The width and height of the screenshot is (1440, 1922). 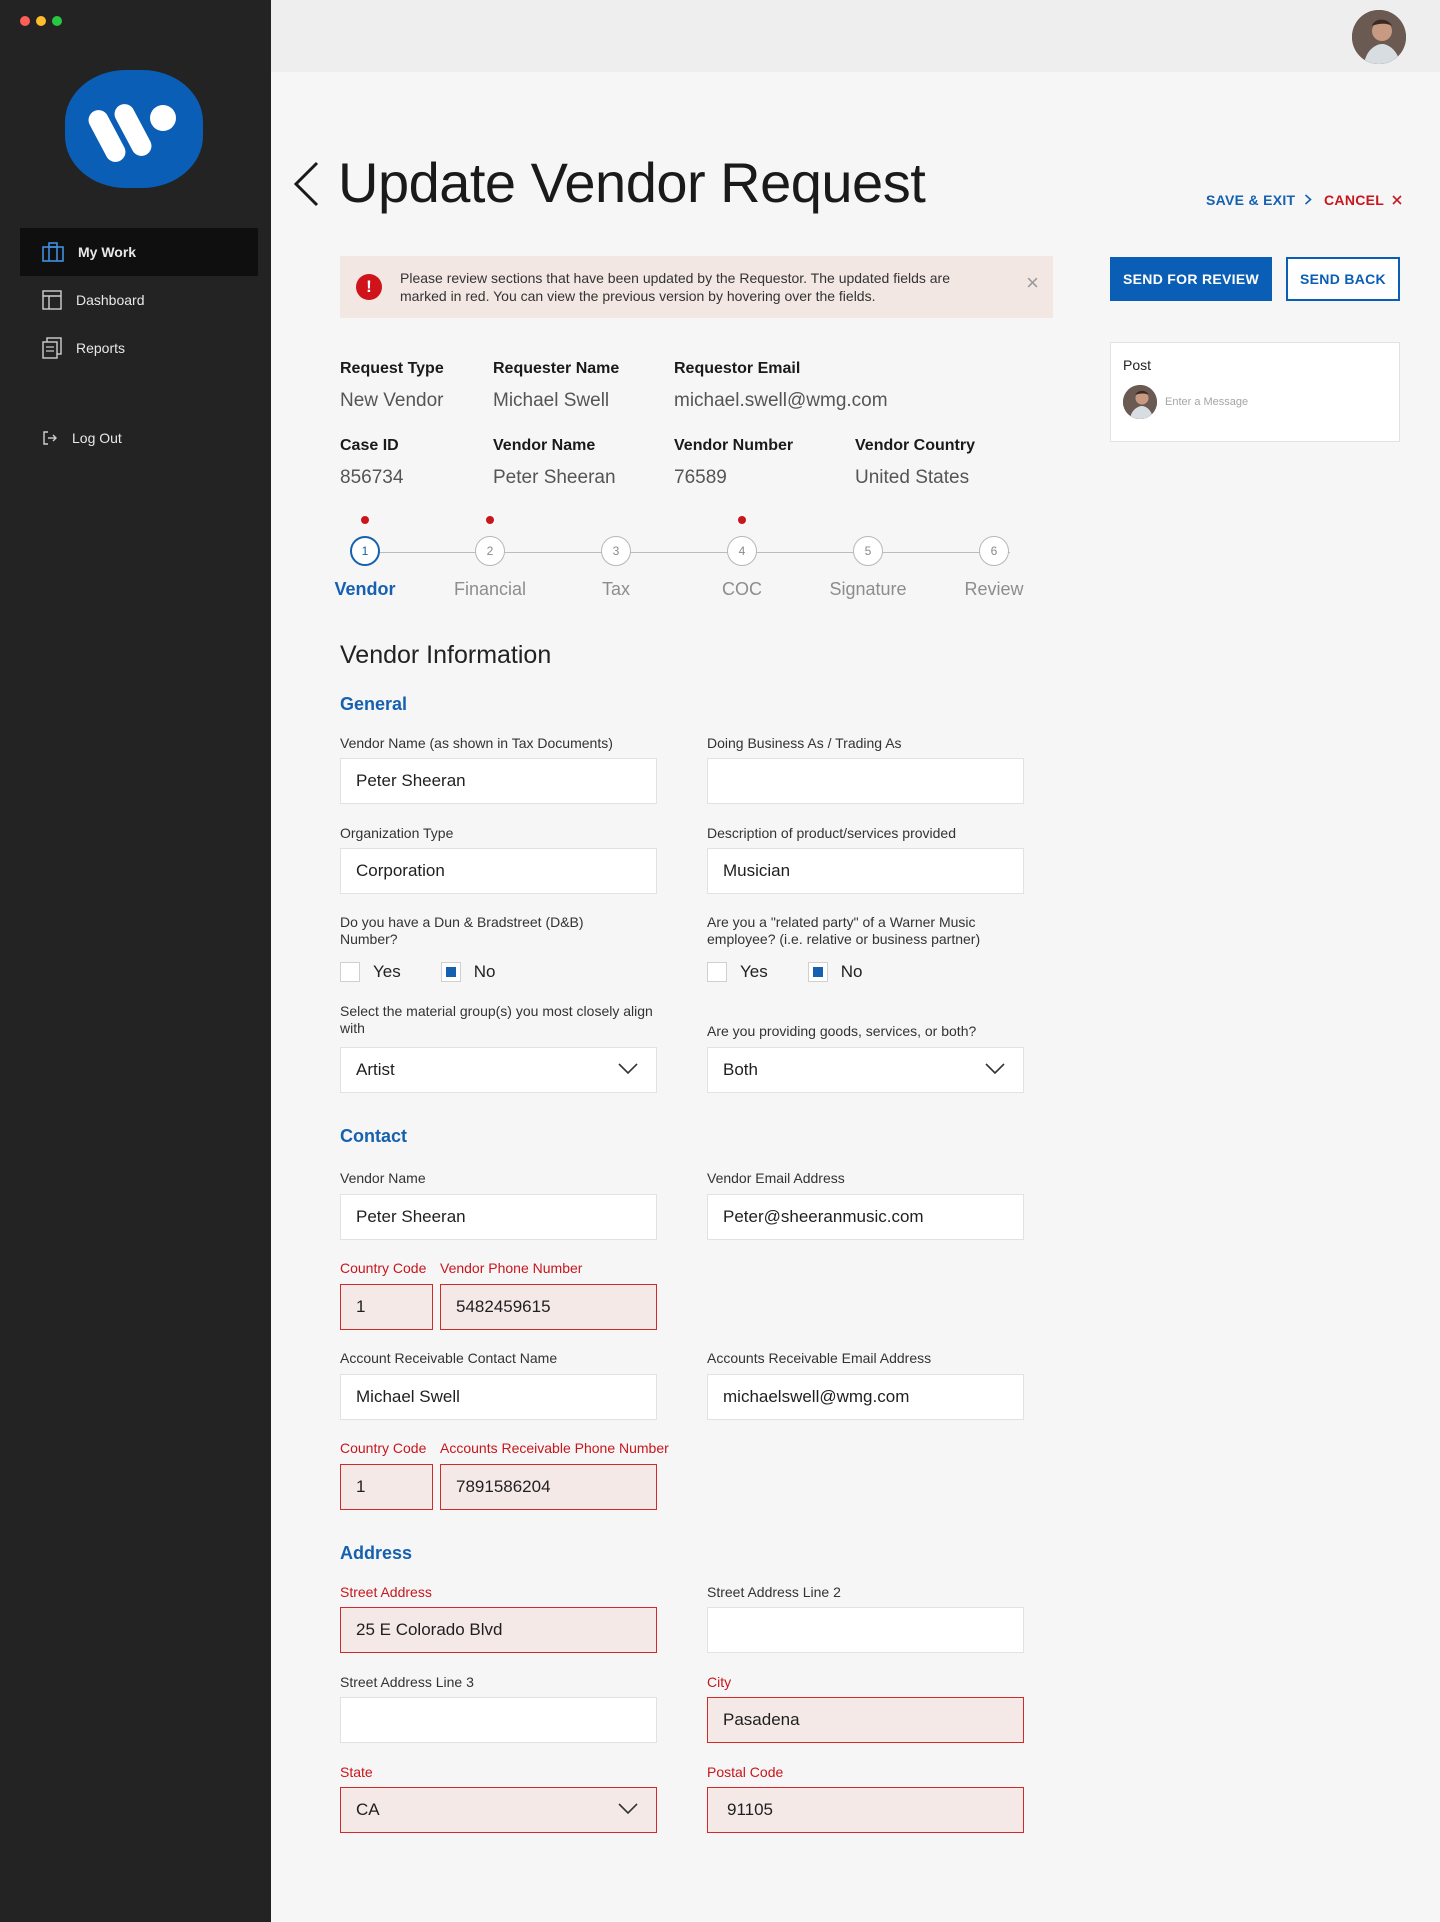 I want to click on country-code-field, so click(x=386, y=1307).